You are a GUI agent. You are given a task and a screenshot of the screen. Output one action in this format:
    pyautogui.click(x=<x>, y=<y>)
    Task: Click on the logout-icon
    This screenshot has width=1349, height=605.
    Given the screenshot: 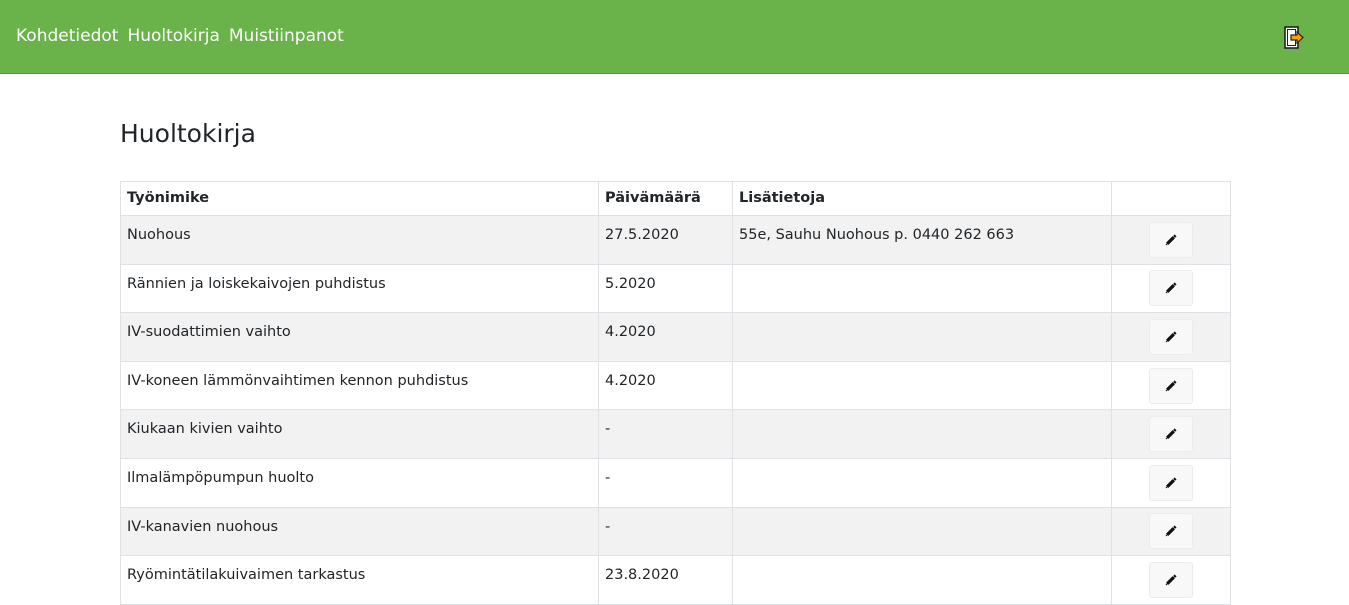 What is the action you would take?
    pyautogui.click(x=1294, y=37)
    